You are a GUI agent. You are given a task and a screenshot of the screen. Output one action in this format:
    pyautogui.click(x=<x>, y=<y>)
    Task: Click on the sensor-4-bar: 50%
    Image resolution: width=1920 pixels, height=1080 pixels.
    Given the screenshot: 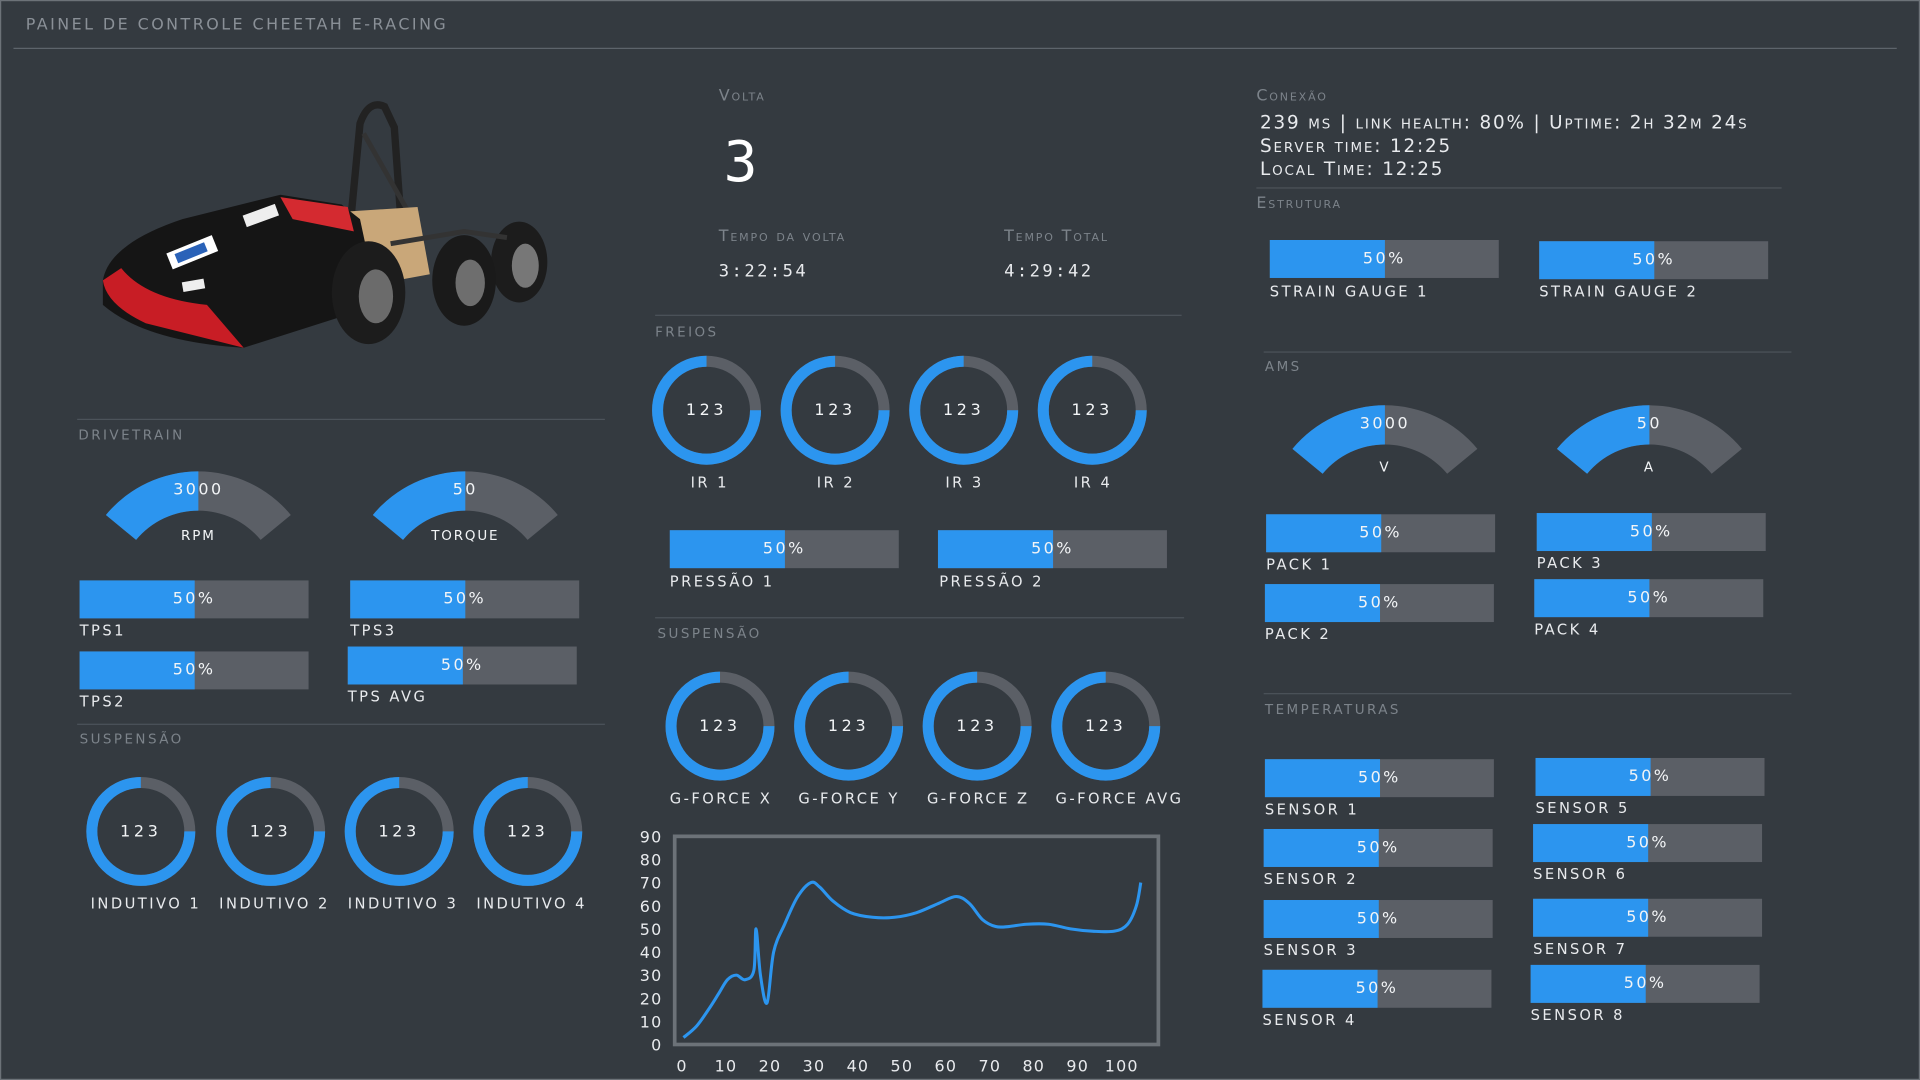 What is the action you would take?
    pyautogui.click(x=1377, y=988)
    